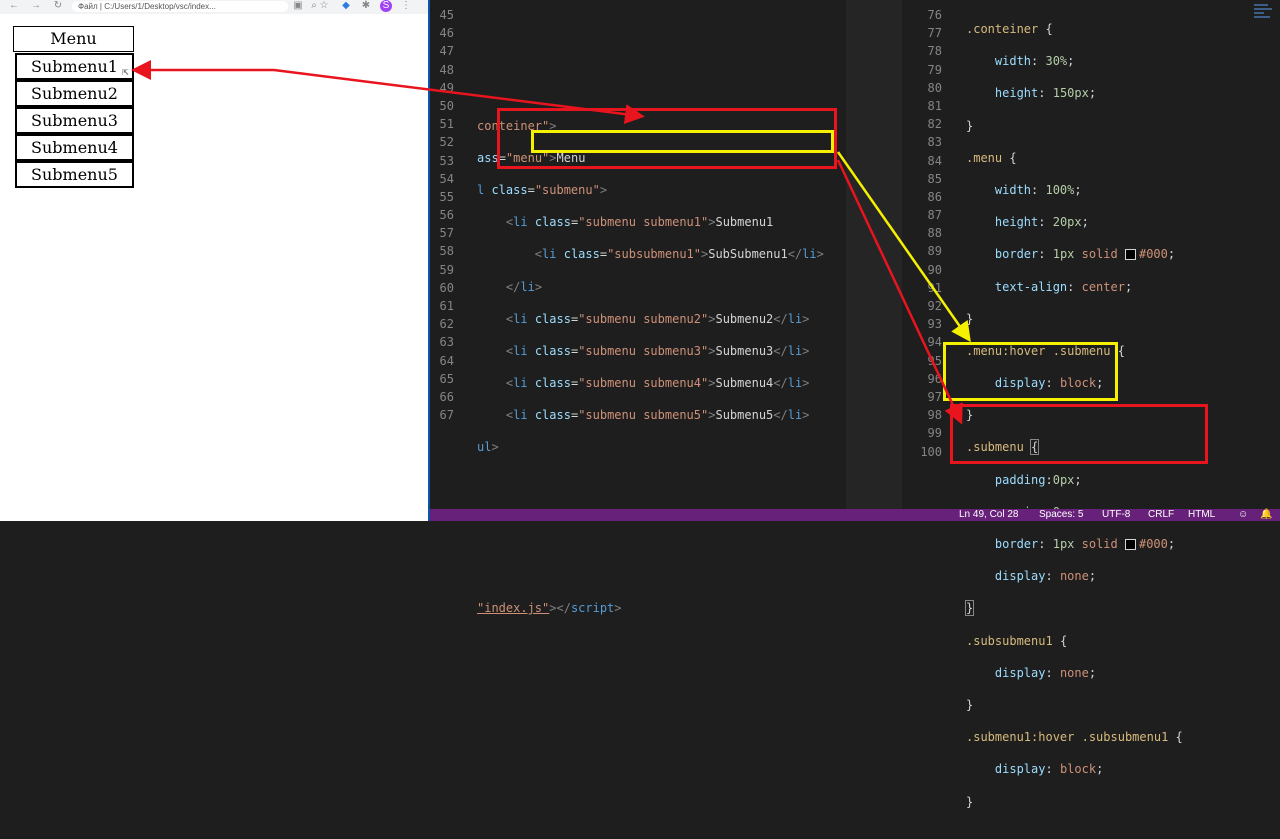  I want to click on code-line: ul>, so click(488, 447).